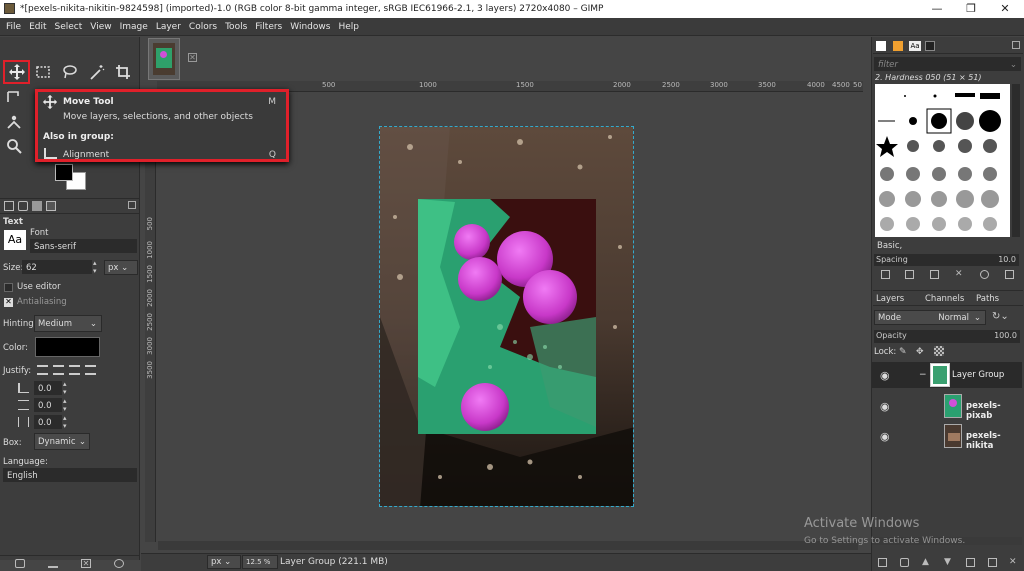 The width and height of the screenshot is (1024, 571). I want to click on lower-layer-icon: ▼, so click(947, 562).